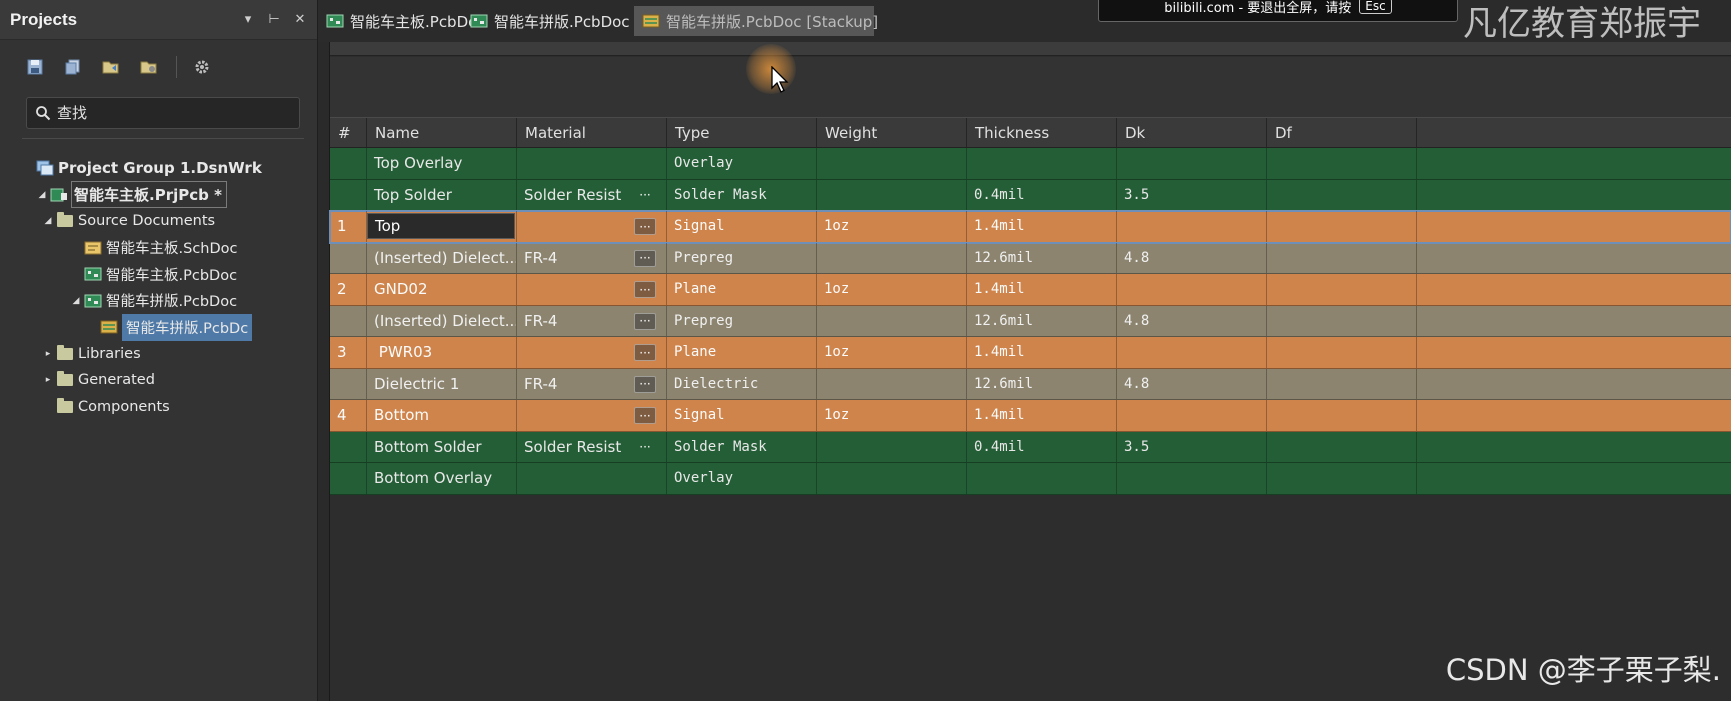  What do you see at coordinates (442, 352) in the screenshot?
I see `cell-name: PWR03` at bounding box center [442, 352].